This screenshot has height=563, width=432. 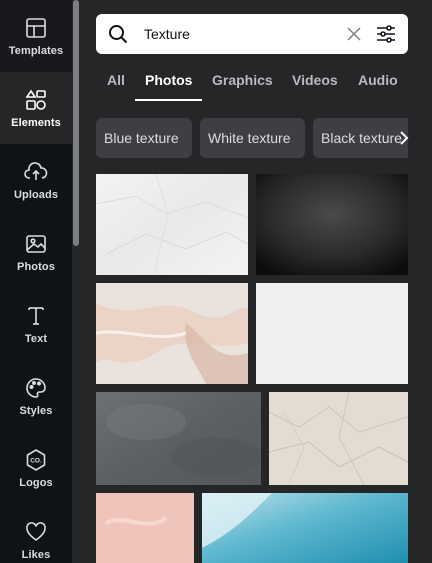 I want to click on blue-watercolor-texture, so click(x=305, y=528).